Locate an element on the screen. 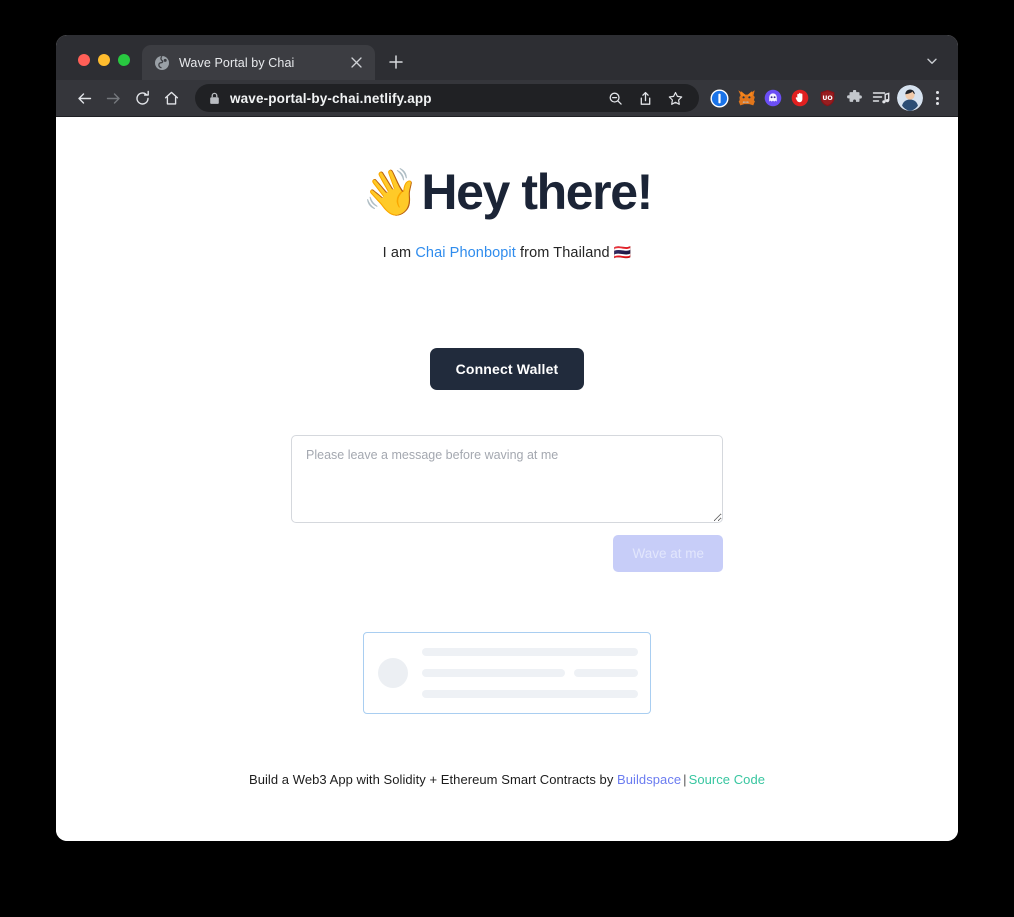 Image resolution: width=1014 pixels, height=917 pixels. wave-list-skeleton-card is located at coordinates (507, 673).